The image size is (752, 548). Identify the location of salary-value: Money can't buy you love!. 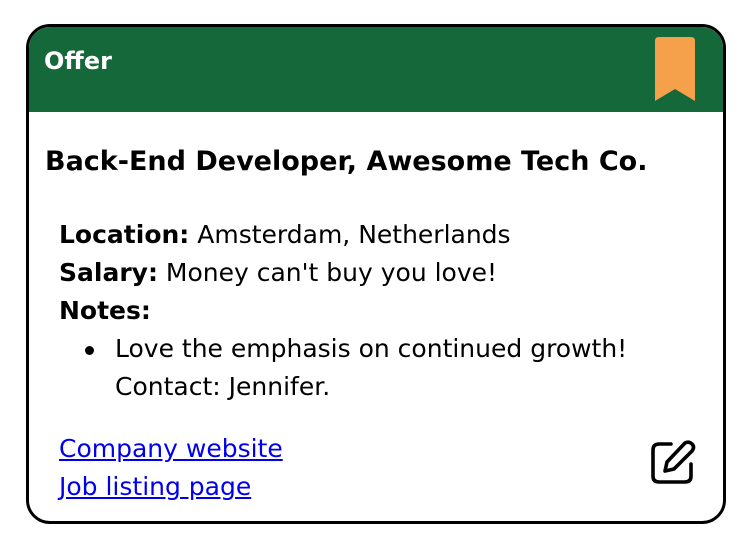
(331, 272).